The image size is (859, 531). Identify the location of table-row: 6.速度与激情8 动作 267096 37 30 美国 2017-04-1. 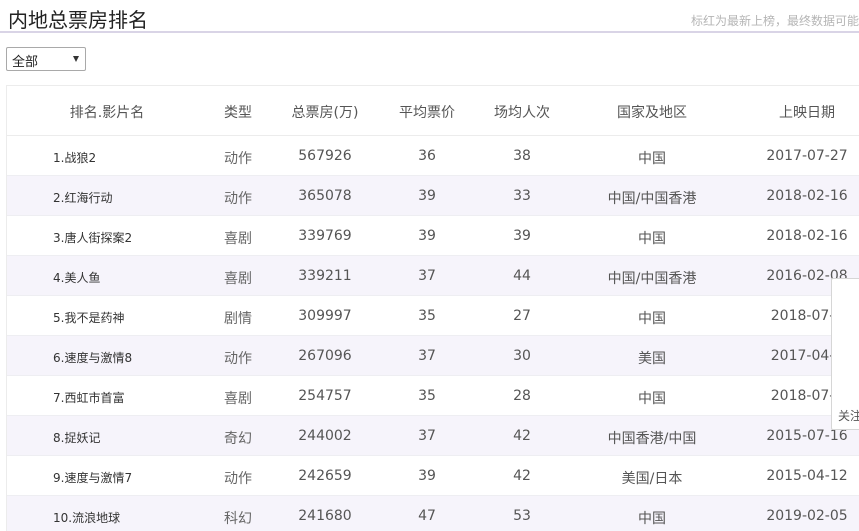
(433, 356).